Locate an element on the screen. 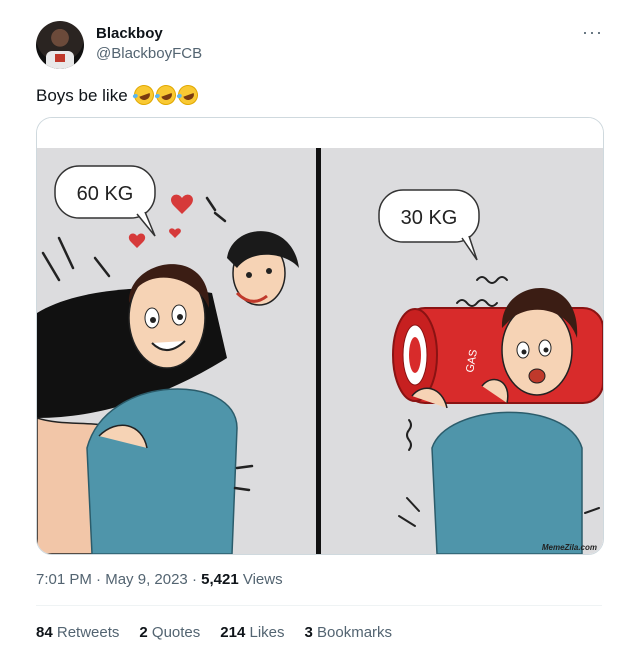 The image size is (629, 657). tweet-time: 7:01 PM is located at coordinates (64, 579).